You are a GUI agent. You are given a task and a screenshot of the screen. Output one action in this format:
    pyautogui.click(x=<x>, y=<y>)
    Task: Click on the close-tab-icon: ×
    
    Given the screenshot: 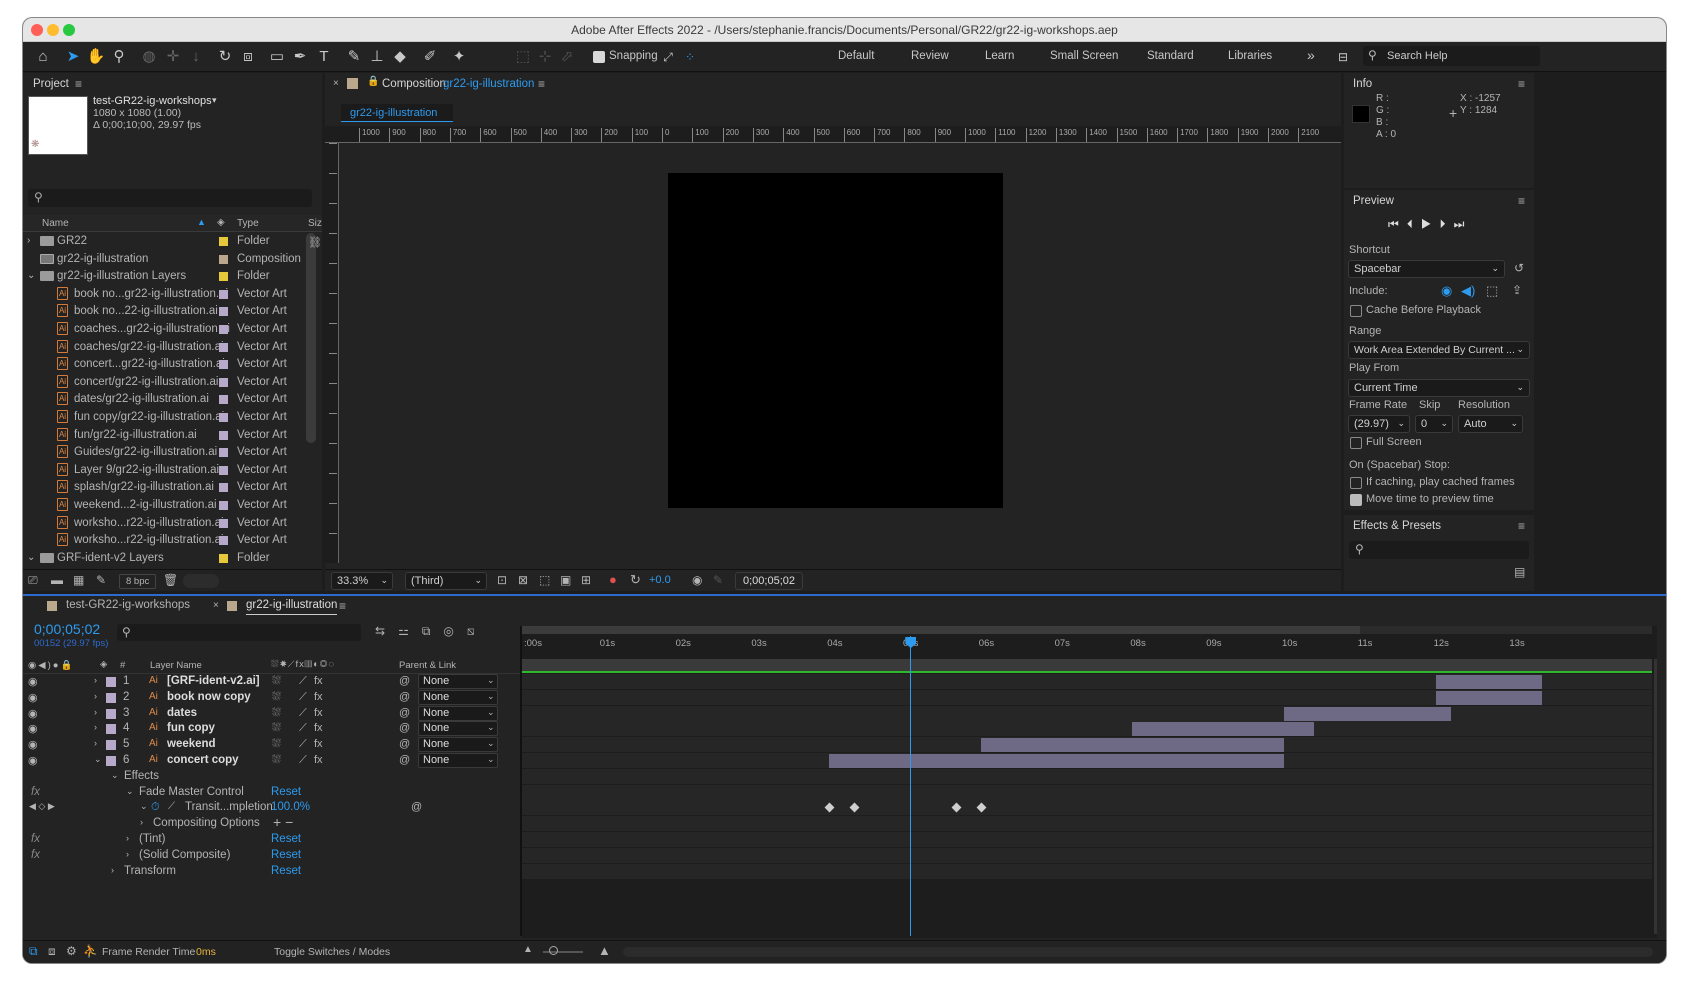 What is the action you would take?
    pyautogui.click(x=216, y=605)
    